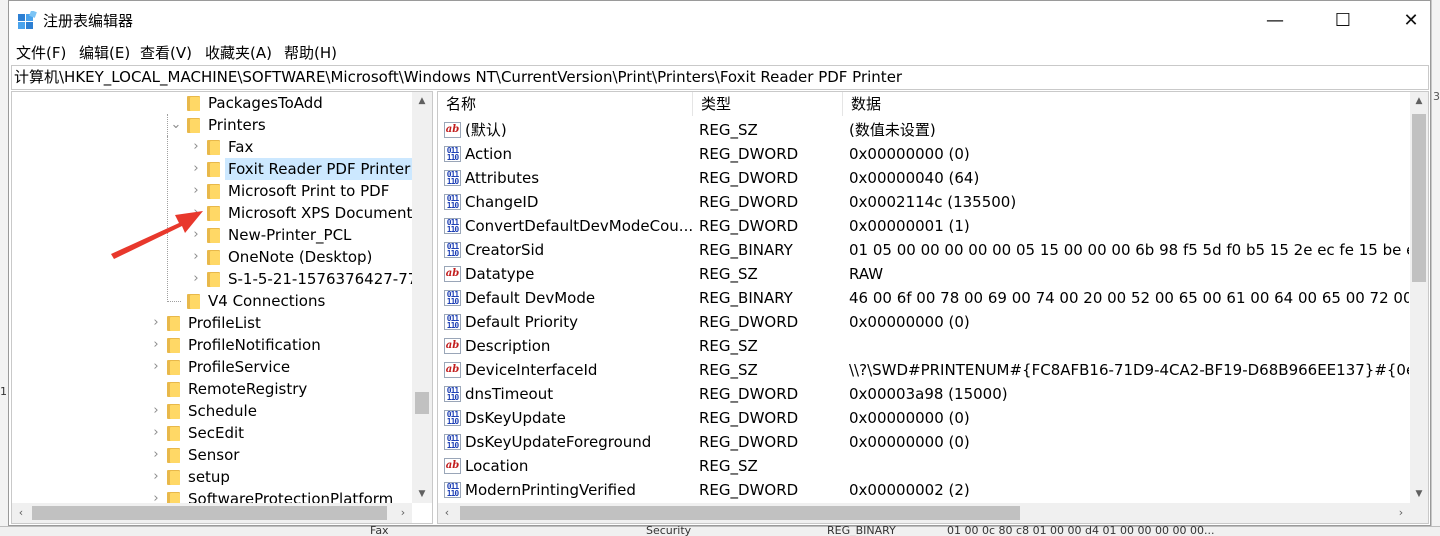 This screenshot has width=1440, height=536. Describe the element at coordinates (41, 52) in the screenshot. I see `menu-file: 文件(F)` at that location.